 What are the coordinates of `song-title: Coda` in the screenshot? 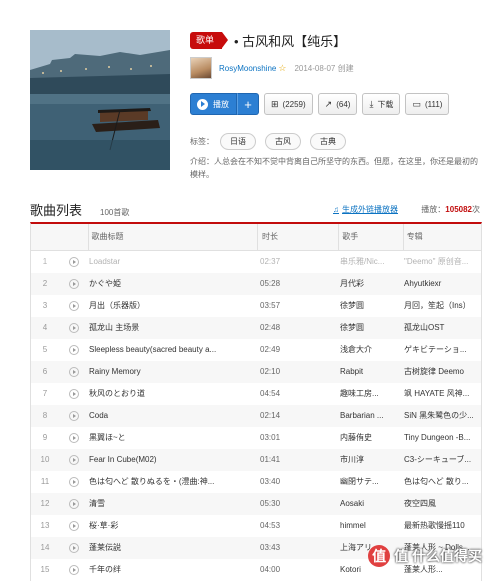 It's located at (172, 415).